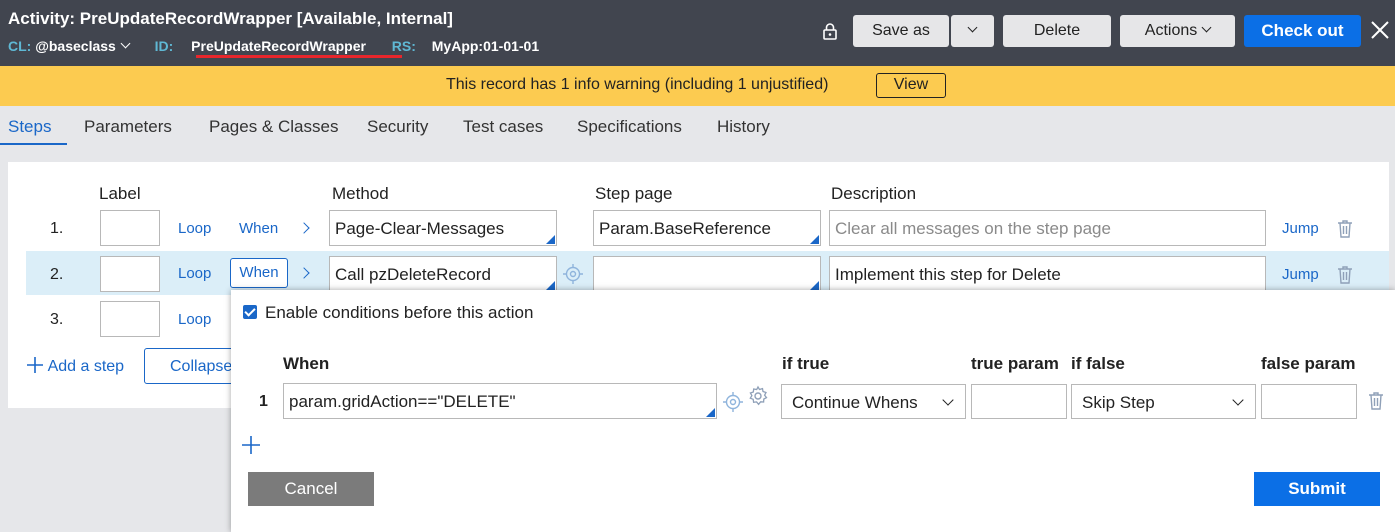 This screenshot has width=1395, height=532. I want to click on enable-conditions-checkbox, so click(250, 312).